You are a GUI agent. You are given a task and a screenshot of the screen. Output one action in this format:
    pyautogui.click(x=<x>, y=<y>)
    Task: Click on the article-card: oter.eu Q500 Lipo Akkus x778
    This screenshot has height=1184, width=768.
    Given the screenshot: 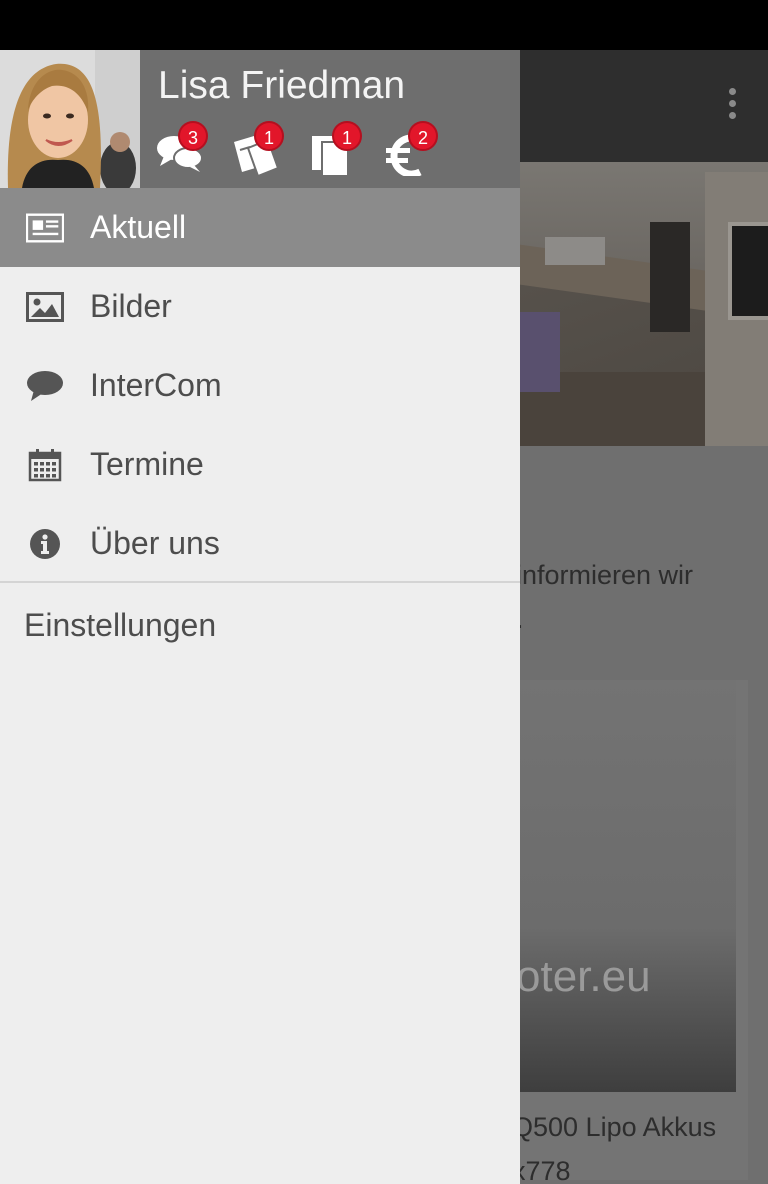 What is the action you would take?
    pyautogui.click(x=629, y=932)
    